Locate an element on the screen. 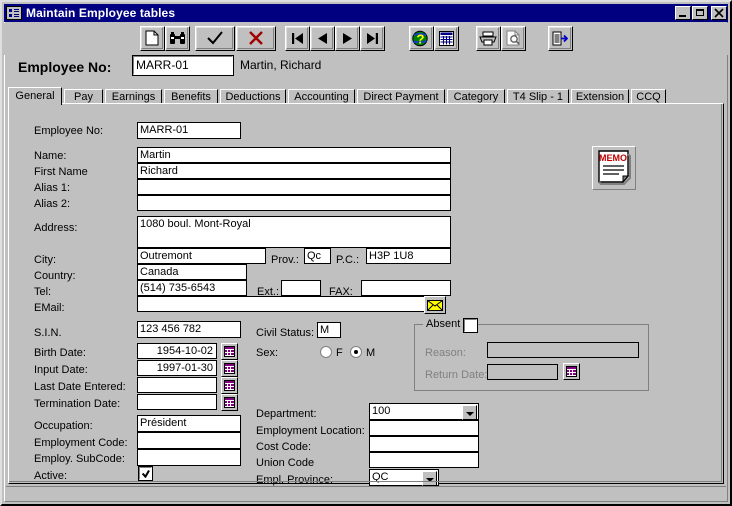 Image resolution: width=732 pixels, height=506 pixels. address-label: Address: is located at coordinates (56, 228).